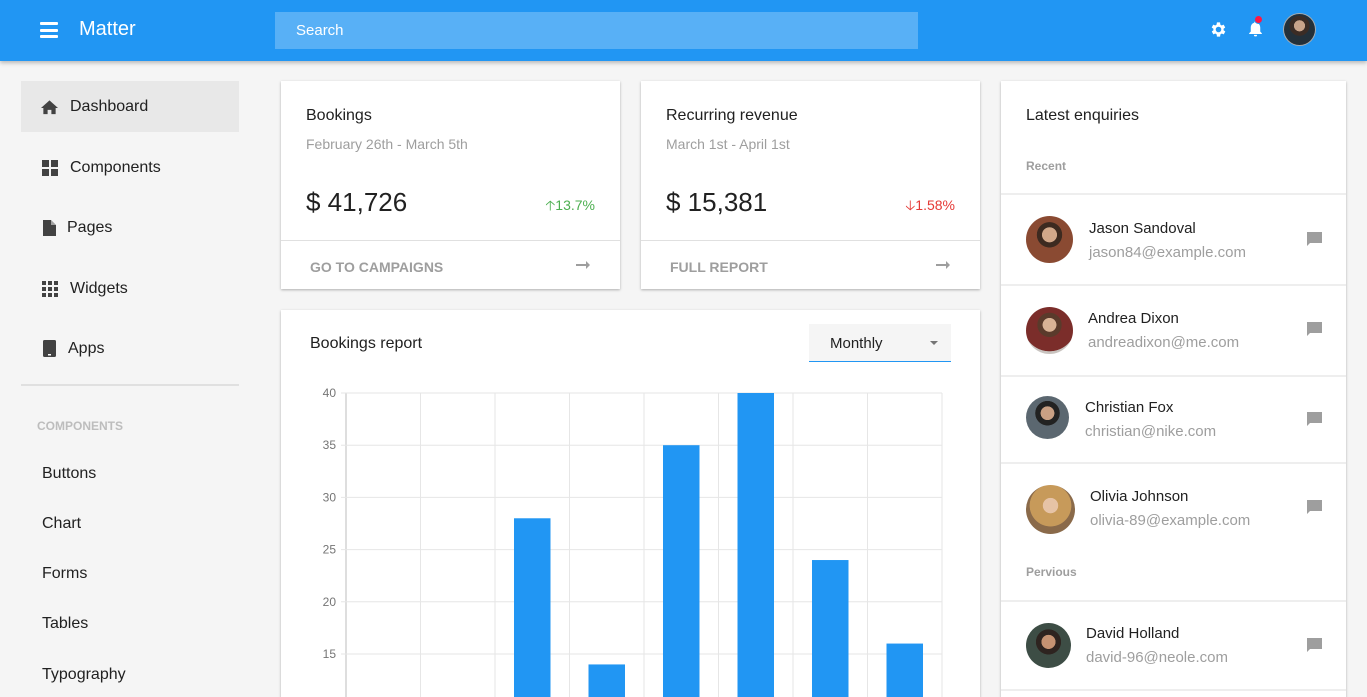 This screenshot has width=1367, height=697. What do you see at coordinates (1139, 496) in the screenshot?
I see `enquiry-name: Olivia Johnson` at bounding box center [1139, 496].